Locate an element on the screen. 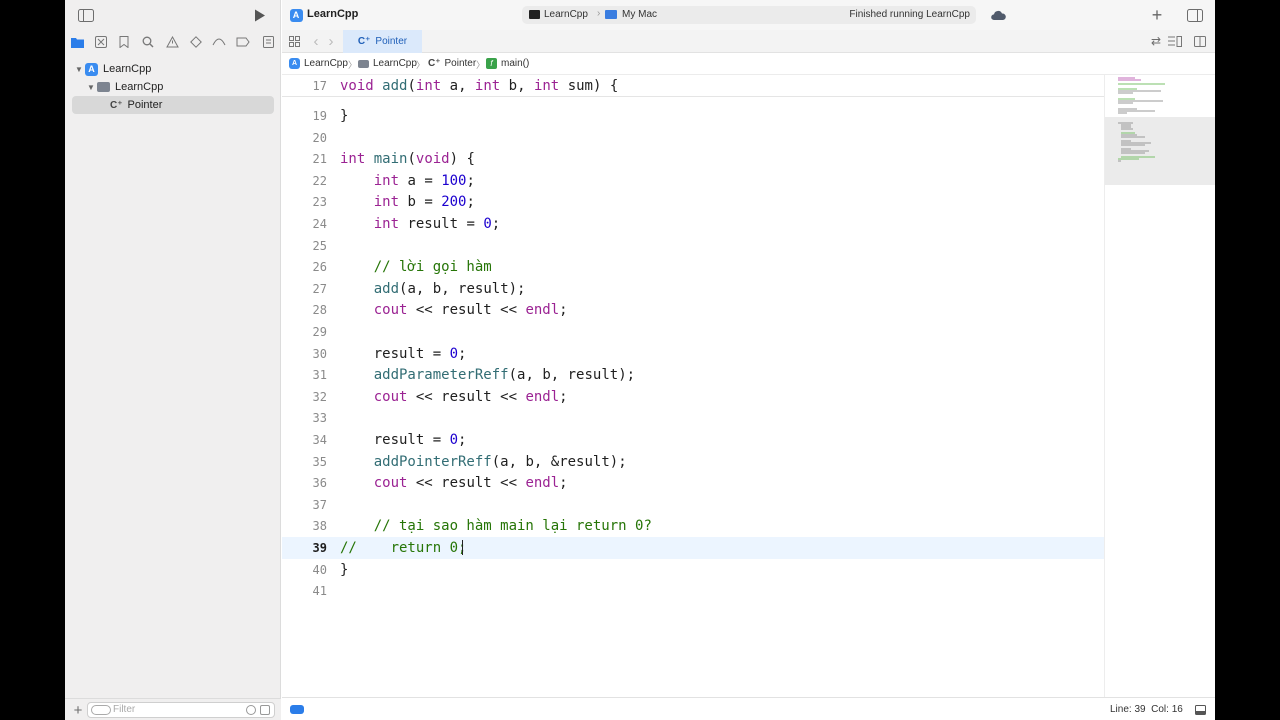  code-line: 20 is located at coordinates (693, 138).